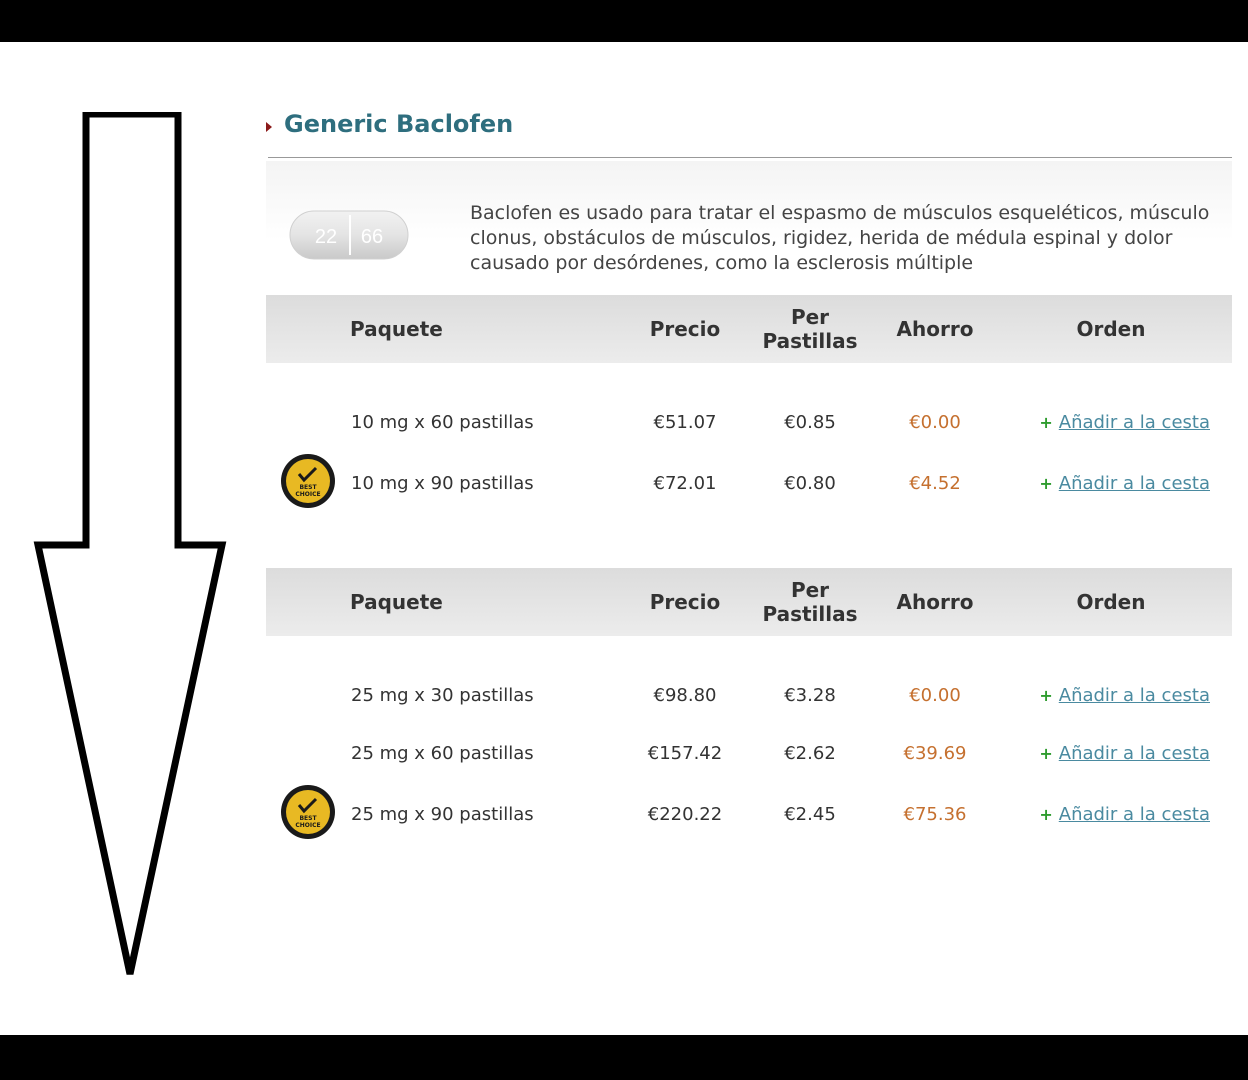 Image resolution: width=1248 pixels, height=1080 pixels. I want to click on price-cell: €220.22, so click(685, 814).